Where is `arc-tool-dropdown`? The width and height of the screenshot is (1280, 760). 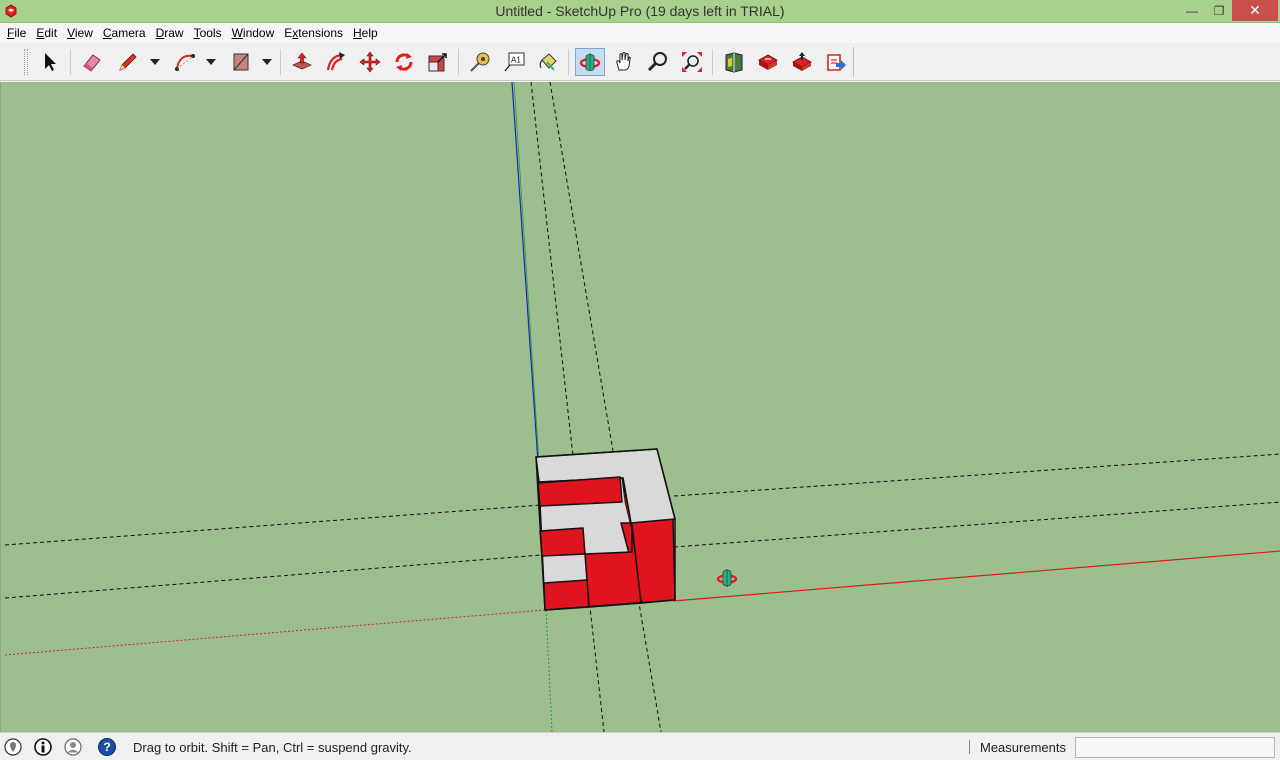 arc-tool-dropdown is located at coordinates (211, 62).